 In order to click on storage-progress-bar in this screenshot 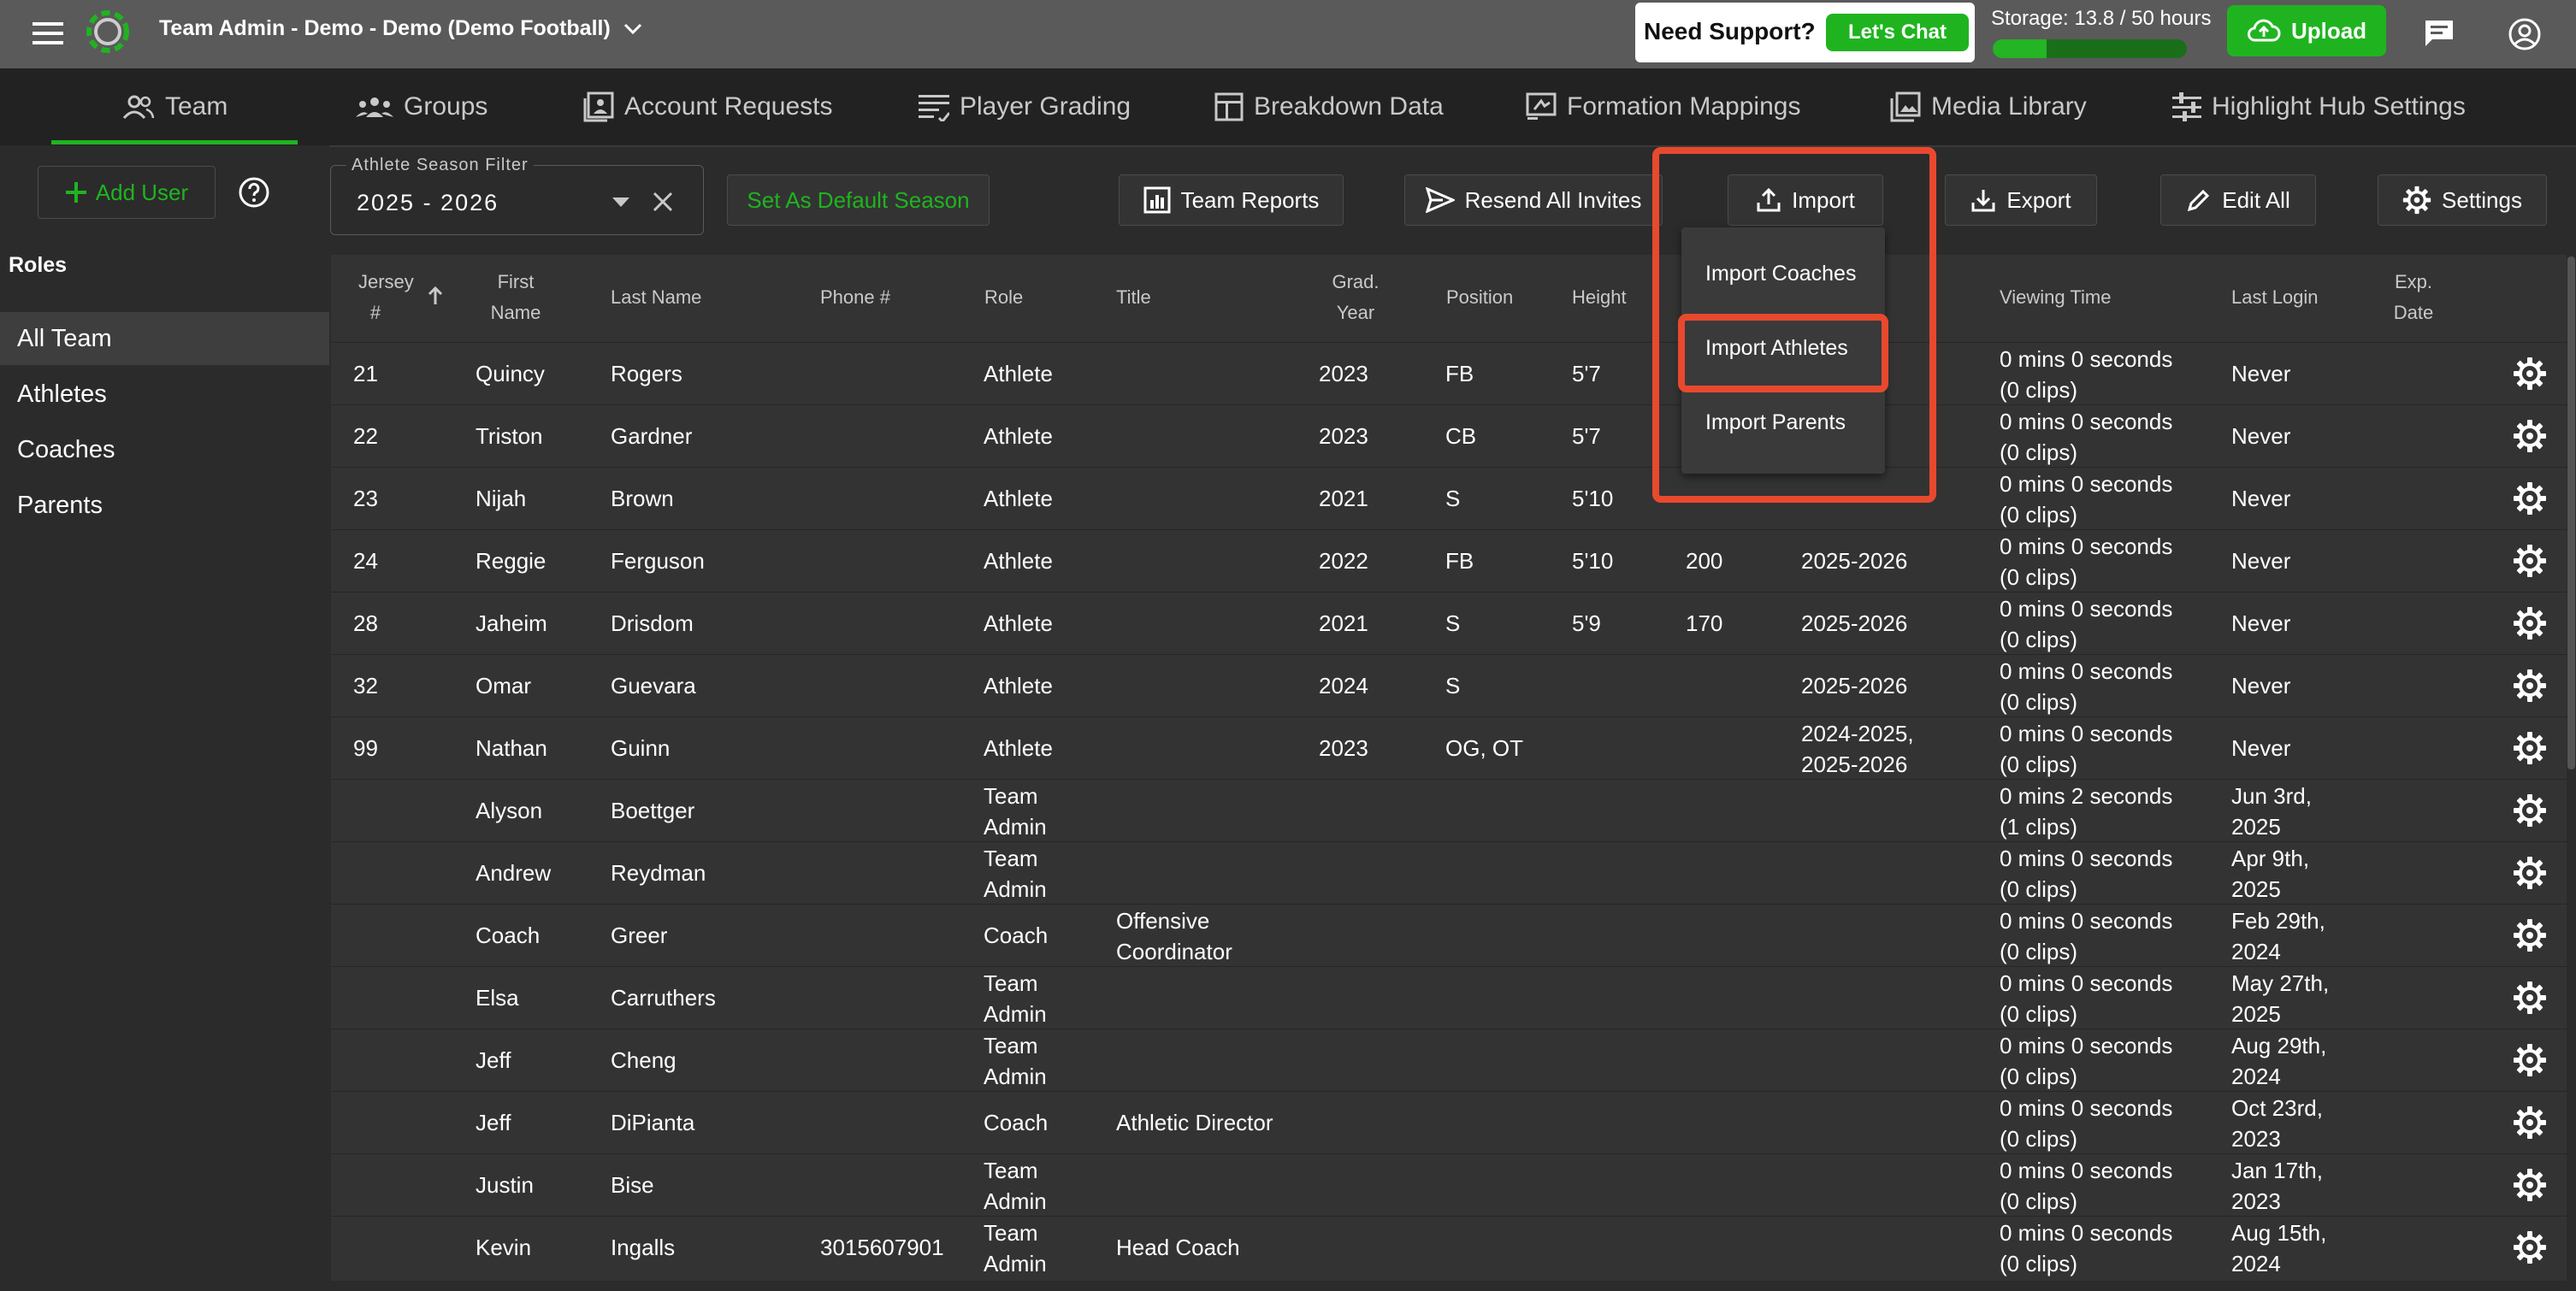, I will do `click(2090, 48)`.